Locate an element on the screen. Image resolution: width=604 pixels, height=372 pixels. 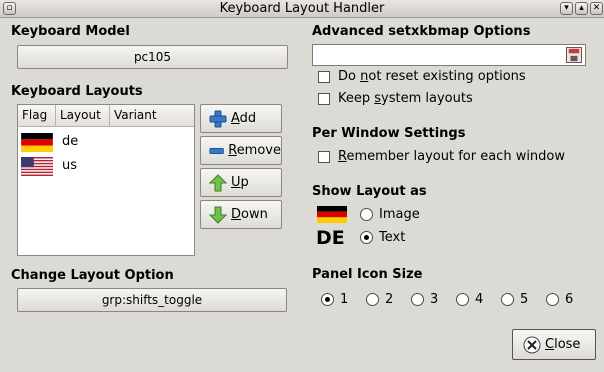
icon-size-radio-4: 4 is located at coordinates (469, 299).